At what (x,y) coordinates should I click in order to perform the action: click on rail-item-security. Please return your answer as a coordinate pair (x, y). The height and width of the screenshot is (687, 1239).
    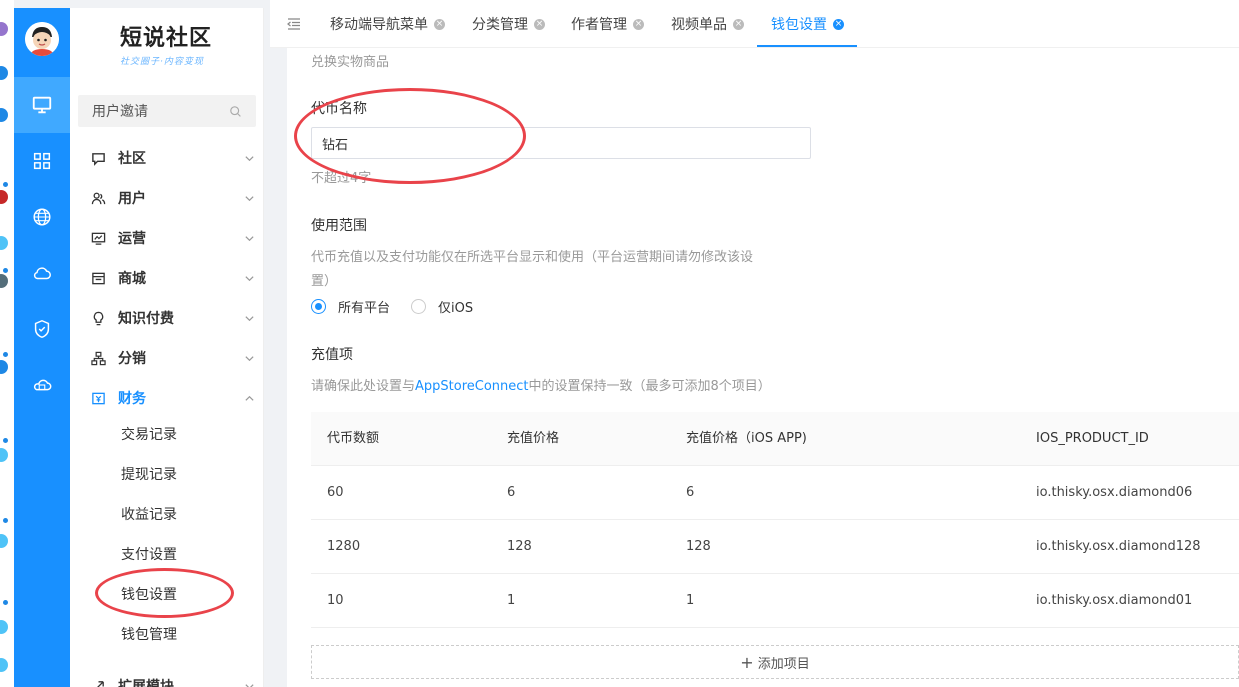
    Looking at the image, I should click on (42, 329).